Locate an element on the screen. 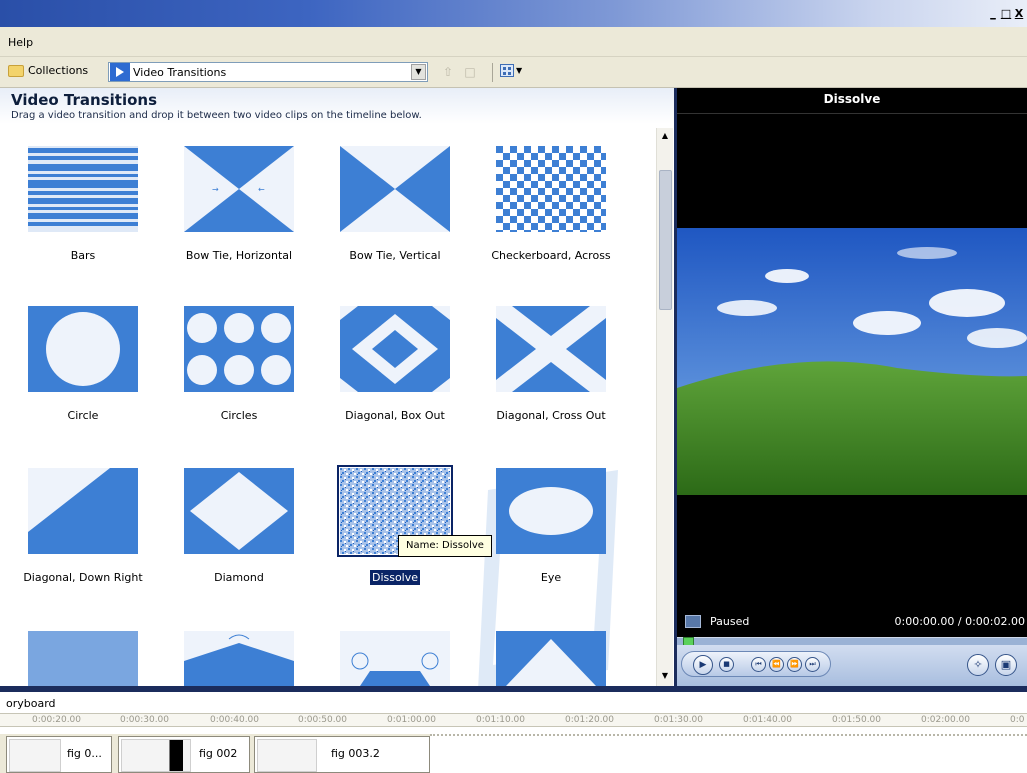 Image resolution: width=1027 pixels, height=773 pixels. checkerboard-icon is located at coordinates (551, 189).